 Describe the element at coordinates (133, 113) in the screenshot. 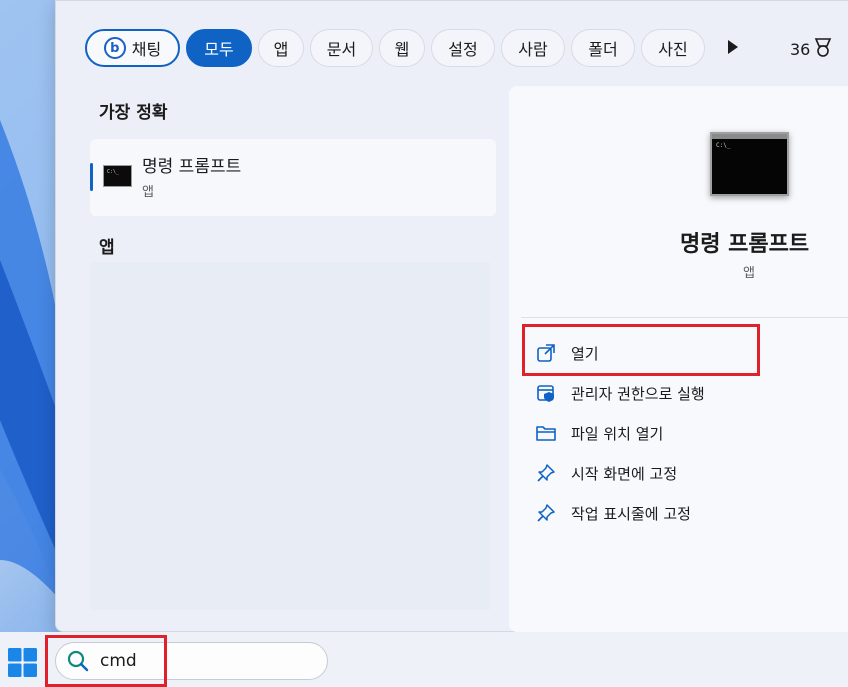

I see `best-match-title: 가장 정확` at that location.